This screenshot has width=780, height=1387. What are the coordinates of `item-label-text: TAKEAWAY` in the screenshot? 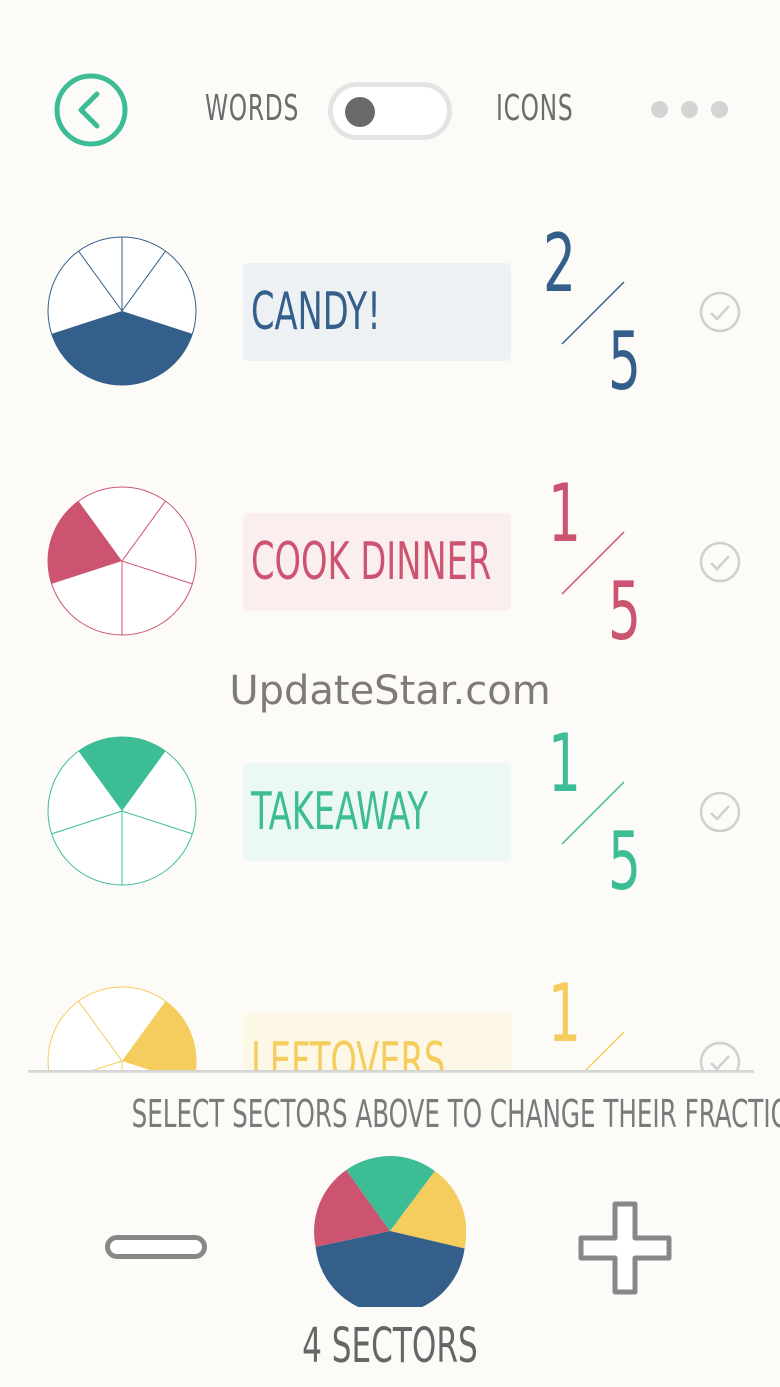 It's located at (340, 812).